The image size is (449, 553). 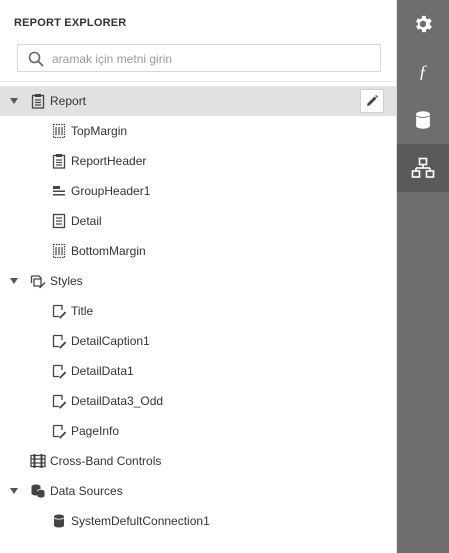 What do you see at coordinates (66, 281) in the screenshot?
I see `tree-label: Styles` at bounding box center [66, 281].